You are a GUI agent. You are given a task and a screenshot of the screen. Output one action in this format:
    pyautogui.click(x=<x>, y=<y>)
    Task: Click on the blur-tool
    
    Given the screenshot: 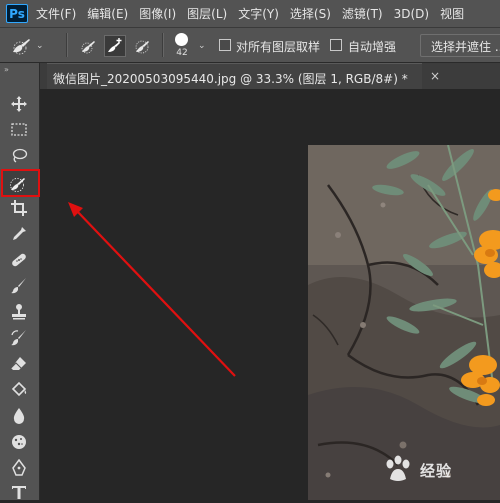 What is the action you would take?
    pyautogui.click(x=19, y=416)
    